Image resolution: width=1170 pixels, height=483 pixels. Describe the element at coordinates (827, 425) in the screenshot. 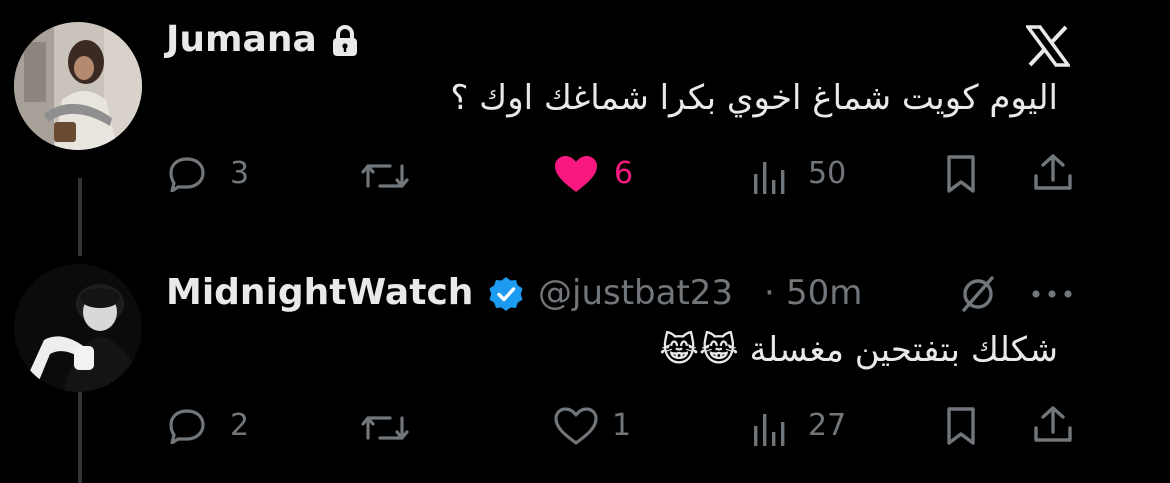

I see `views-count: 27` at that location.